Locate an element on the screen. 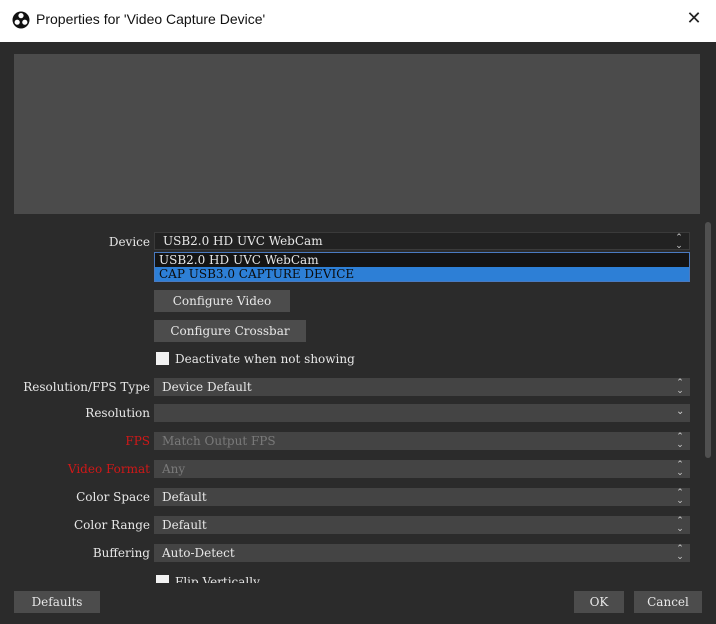  buffering-value: Auto-Detect is located at coordinates (198, 553).